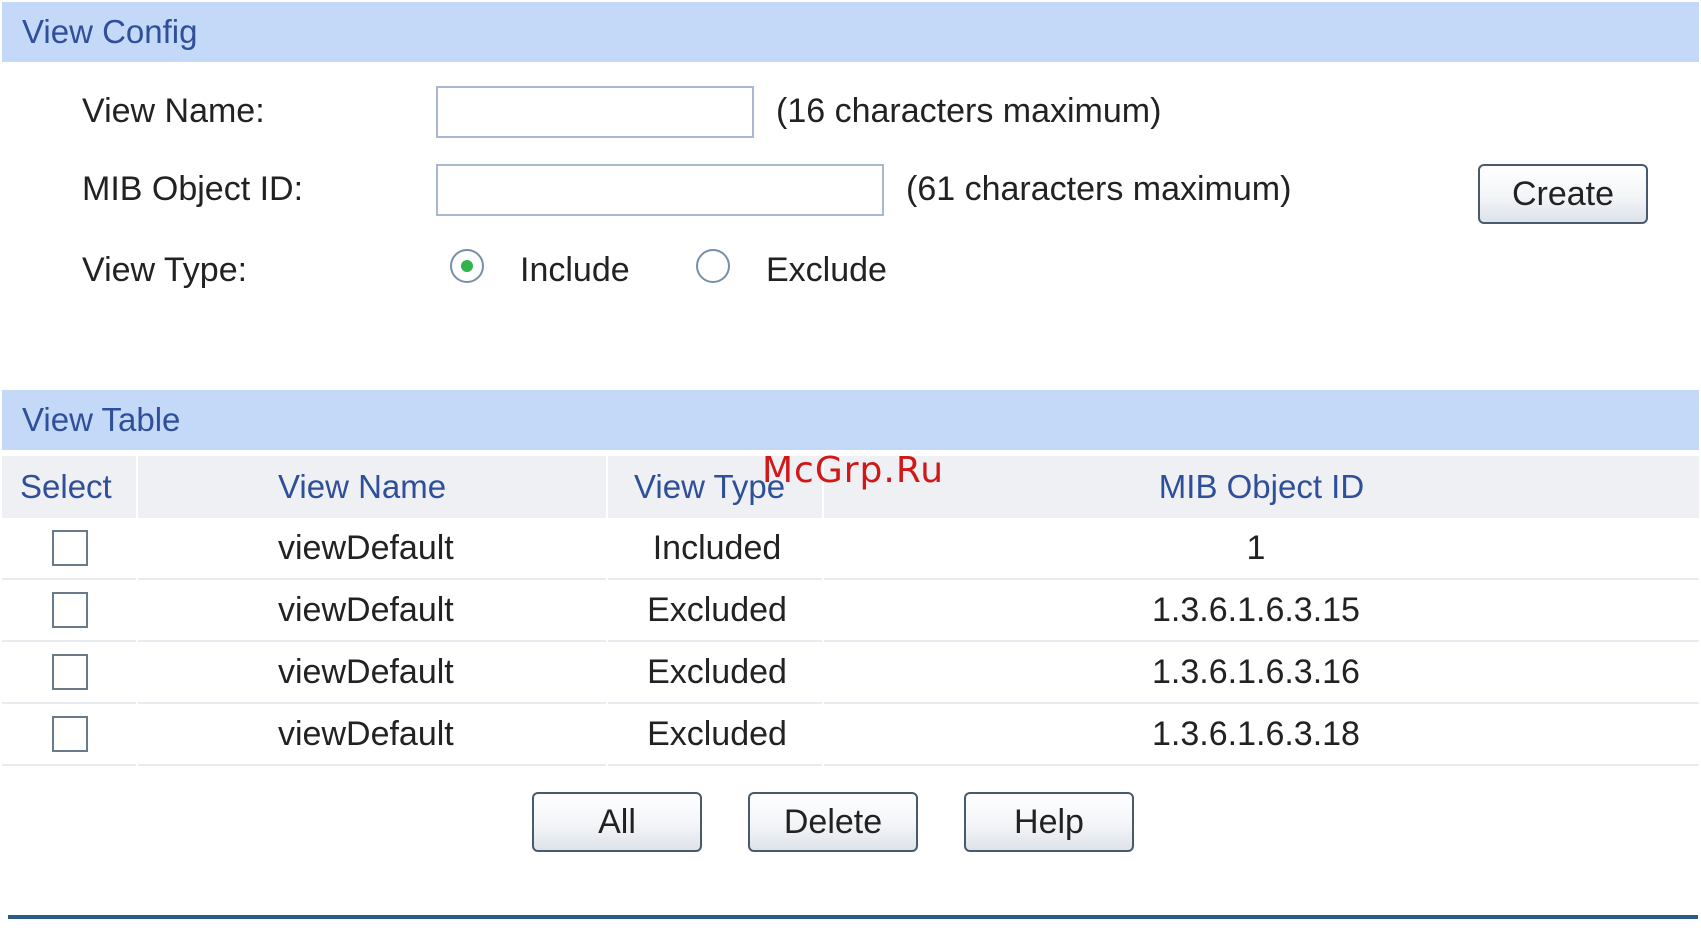  What do you see at coordinates (826, 270) in the screenshot?
I see `exclude-label: Exclude` at bounding box center [826, 270].